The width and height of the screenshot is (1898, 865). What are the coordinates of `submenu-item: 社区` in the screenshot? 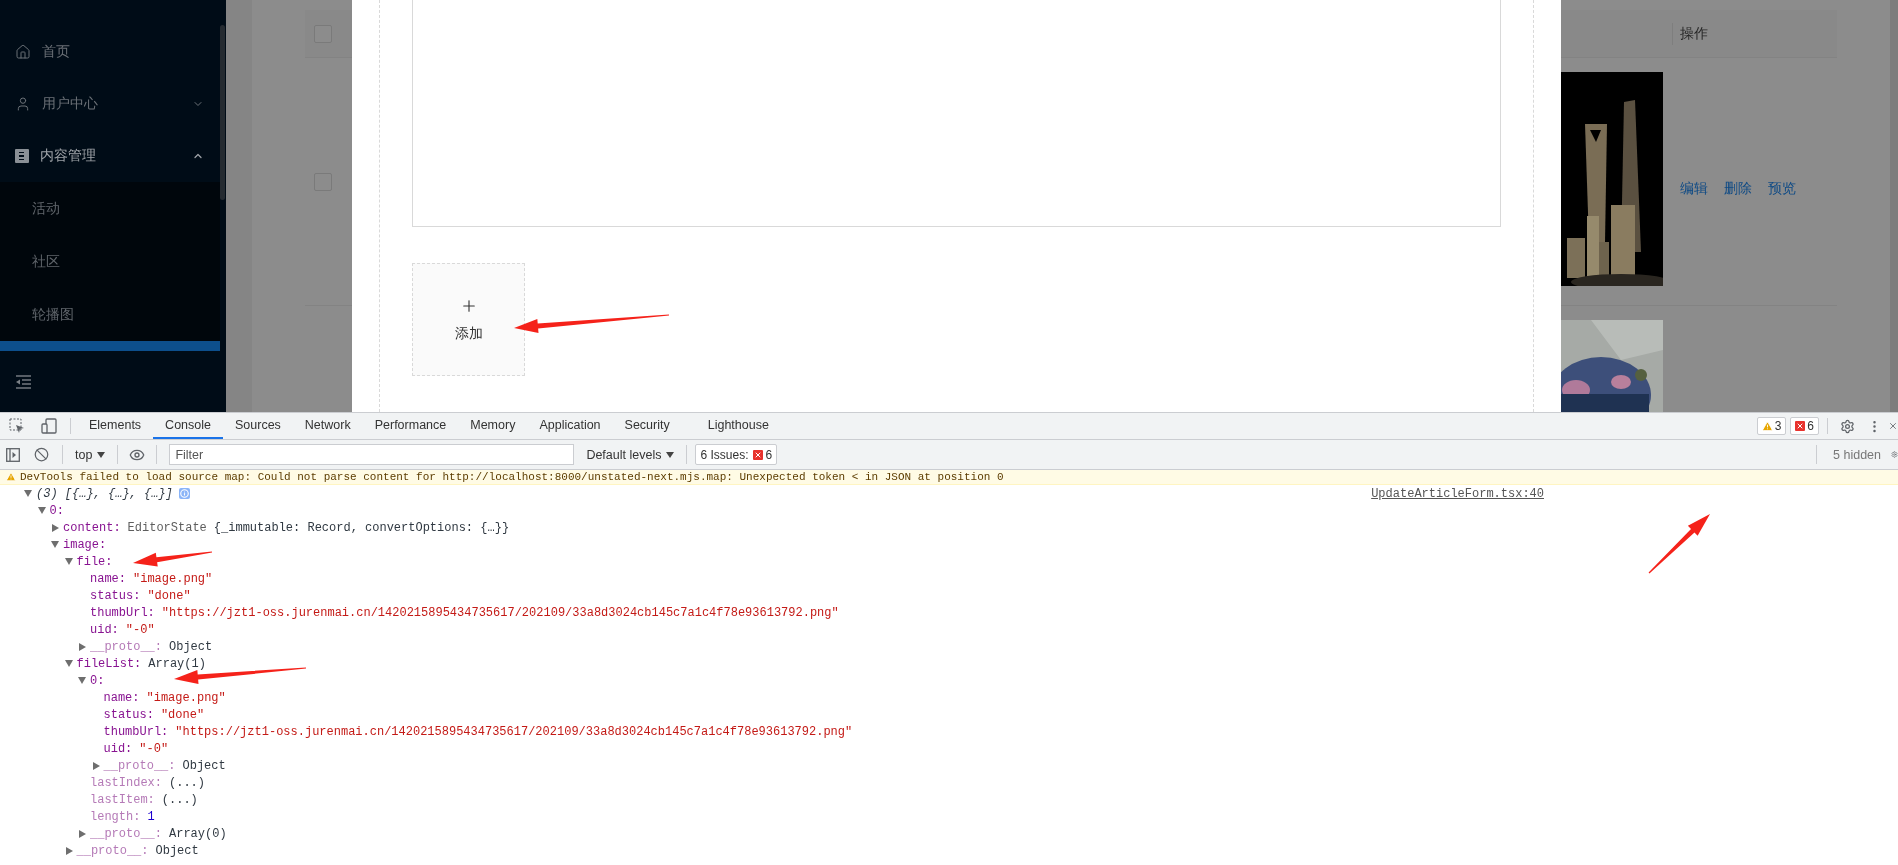 It's located at (110, 261).